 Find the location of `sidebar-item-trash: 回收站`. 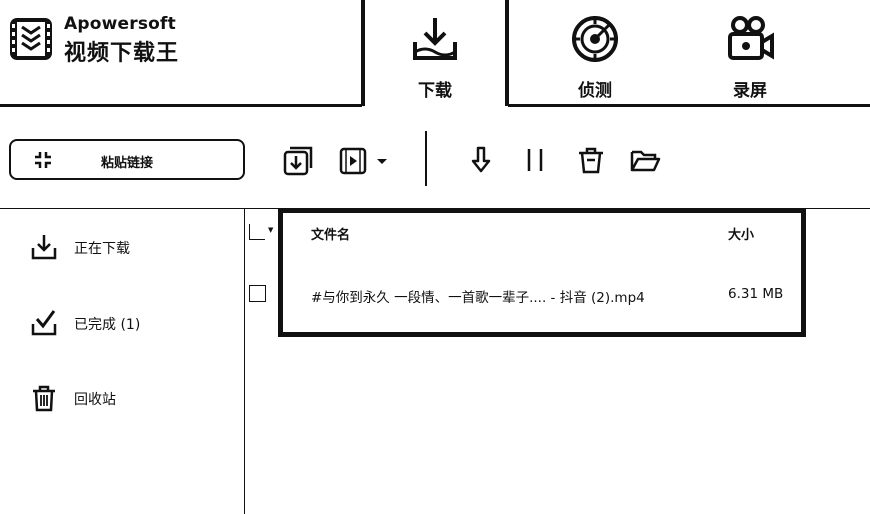

sidebar-item-trash: 回收站 is located at coordinates (130, 397).